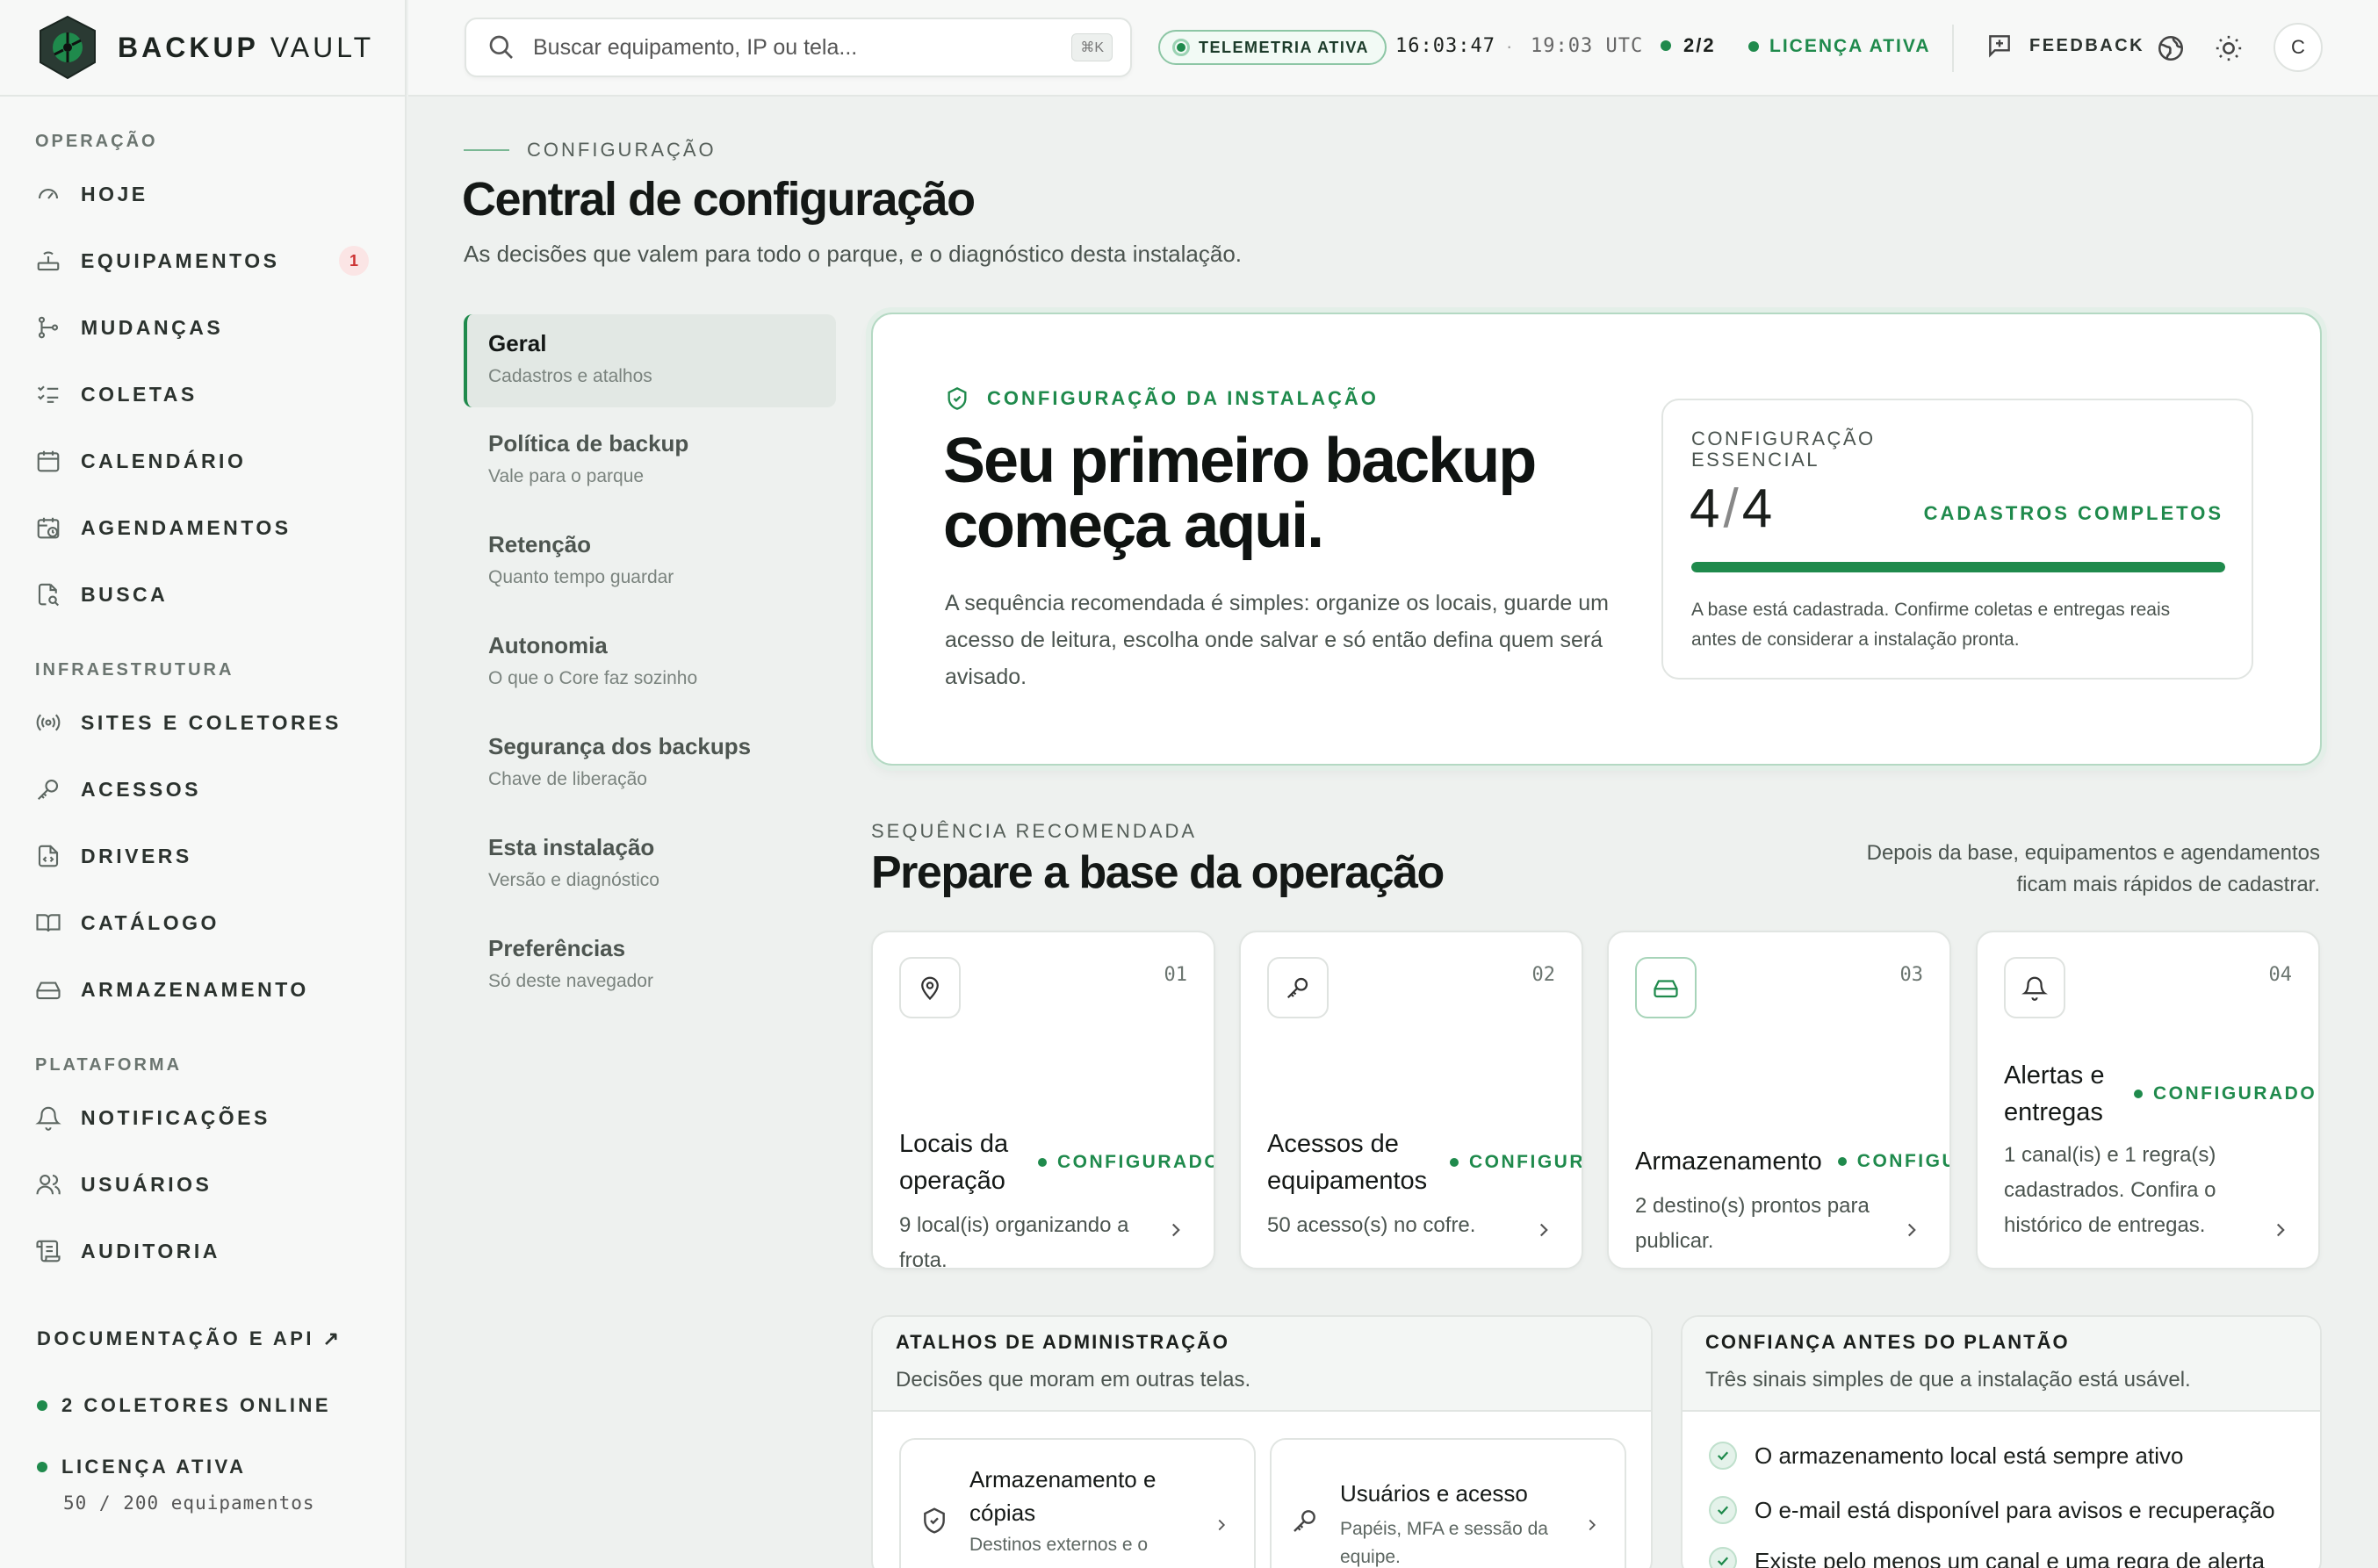 The image size is (2378, 1568). What do you see at coordinates (1059, 1545) in the screenshot?
I see `shortcut-sub: Destinos externos e o` at bounding box center [1059, 1545].